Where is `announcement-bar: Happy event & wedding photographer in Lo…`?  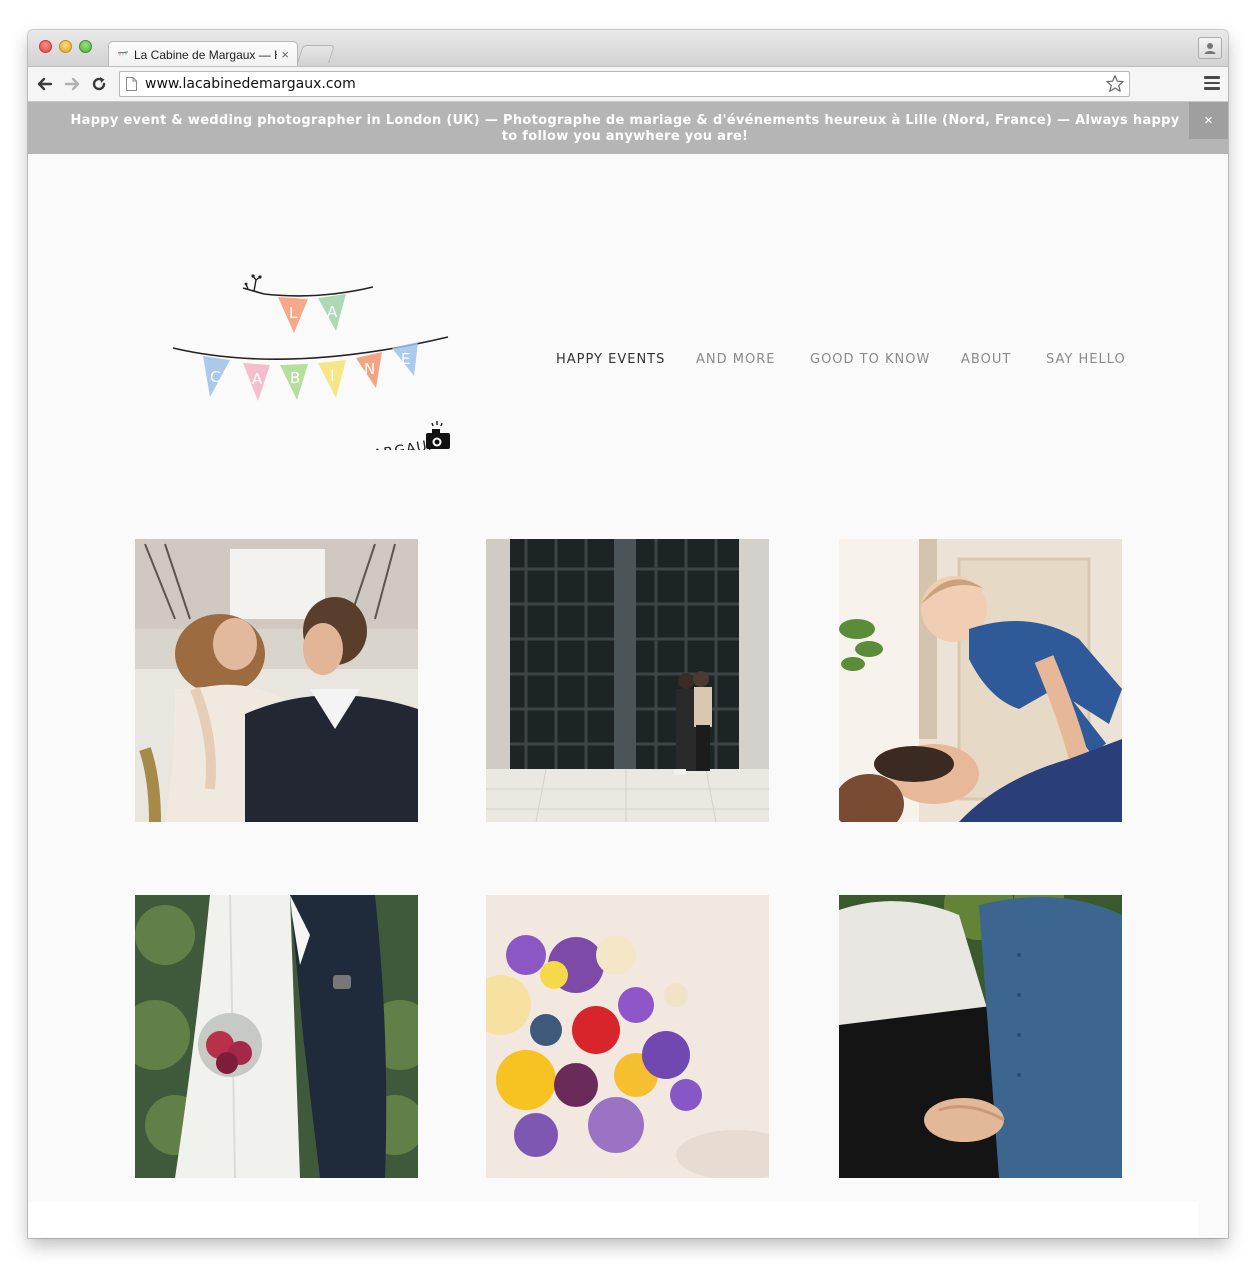 announcement-bar: Happy event & wedding photographer in Lo… is located at coordinates (628, 128).